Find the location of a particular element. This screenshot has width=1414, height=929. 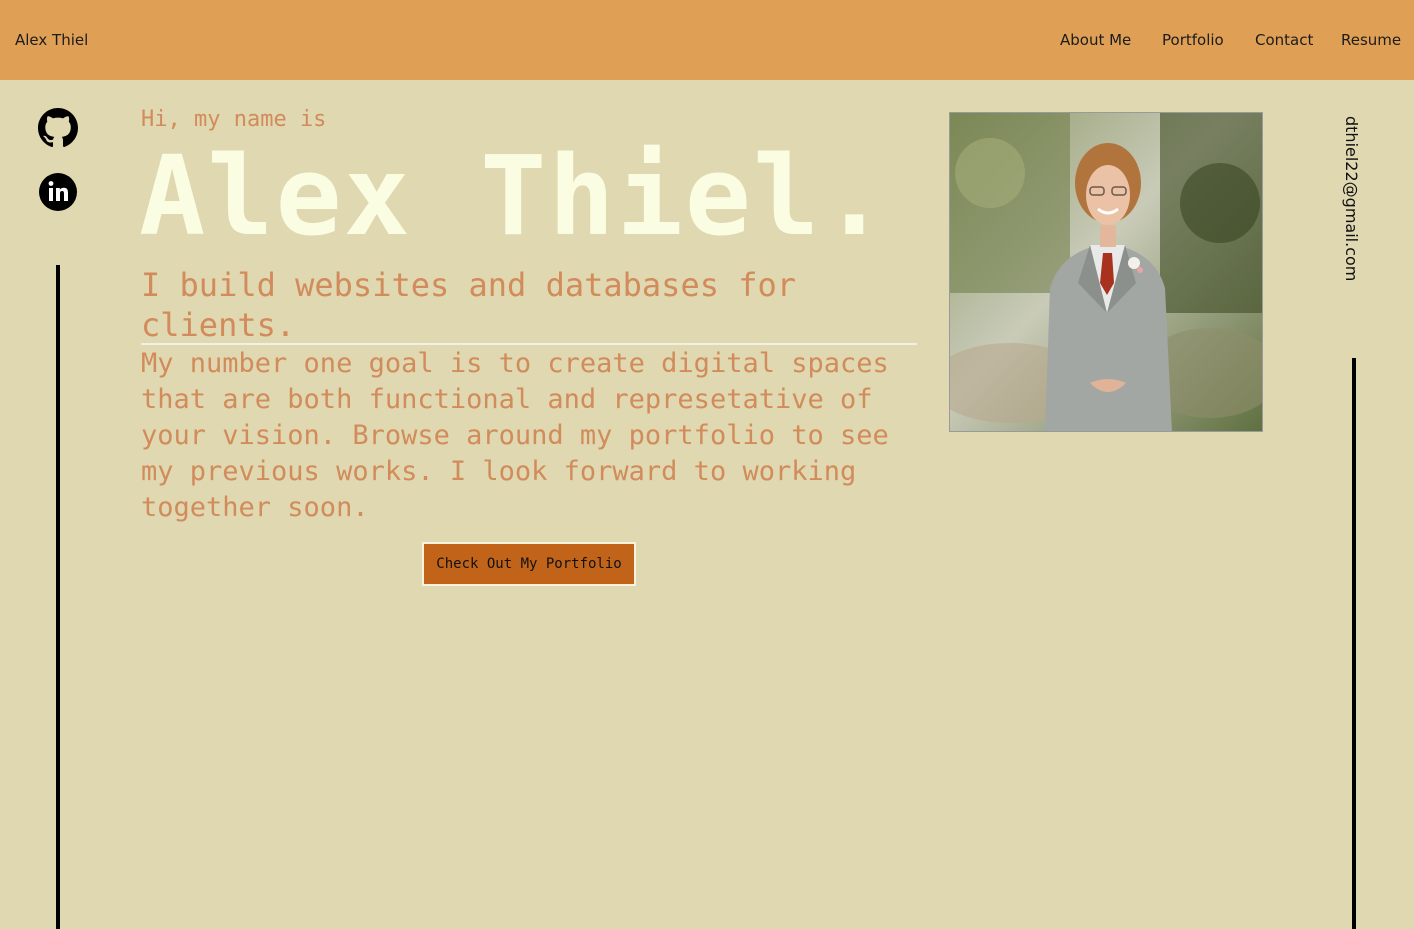

nav-link-contact: Contact is located at coordinates (1284, 40).